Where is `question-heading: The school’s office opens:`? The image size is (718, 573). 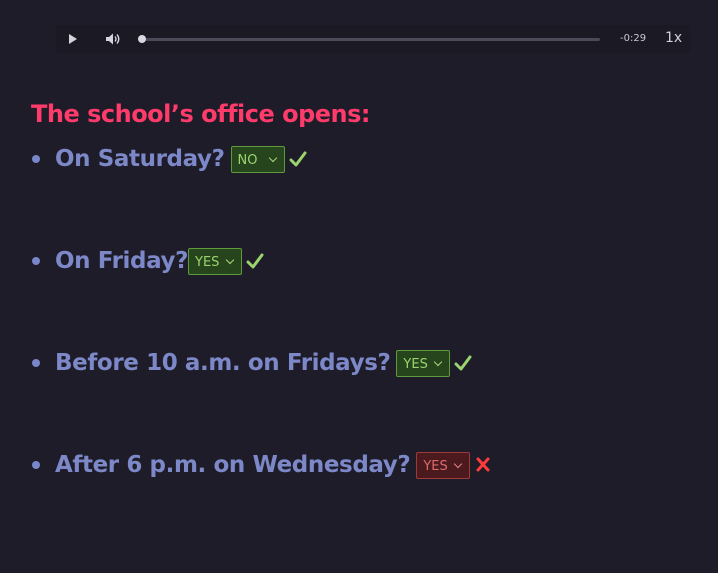 question-heading: The school’s office opens: is located at coordinates (201, 114).